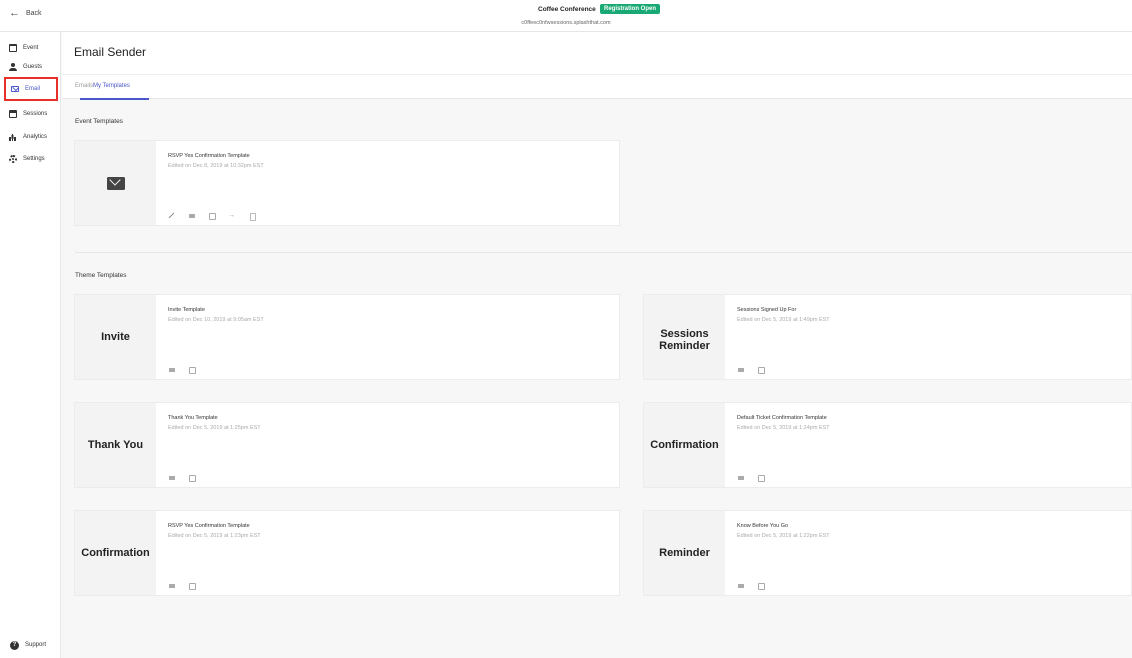 The image size is (1132, 658). I want to click on sidebar-item-settings: Settings, so click(31, 159).